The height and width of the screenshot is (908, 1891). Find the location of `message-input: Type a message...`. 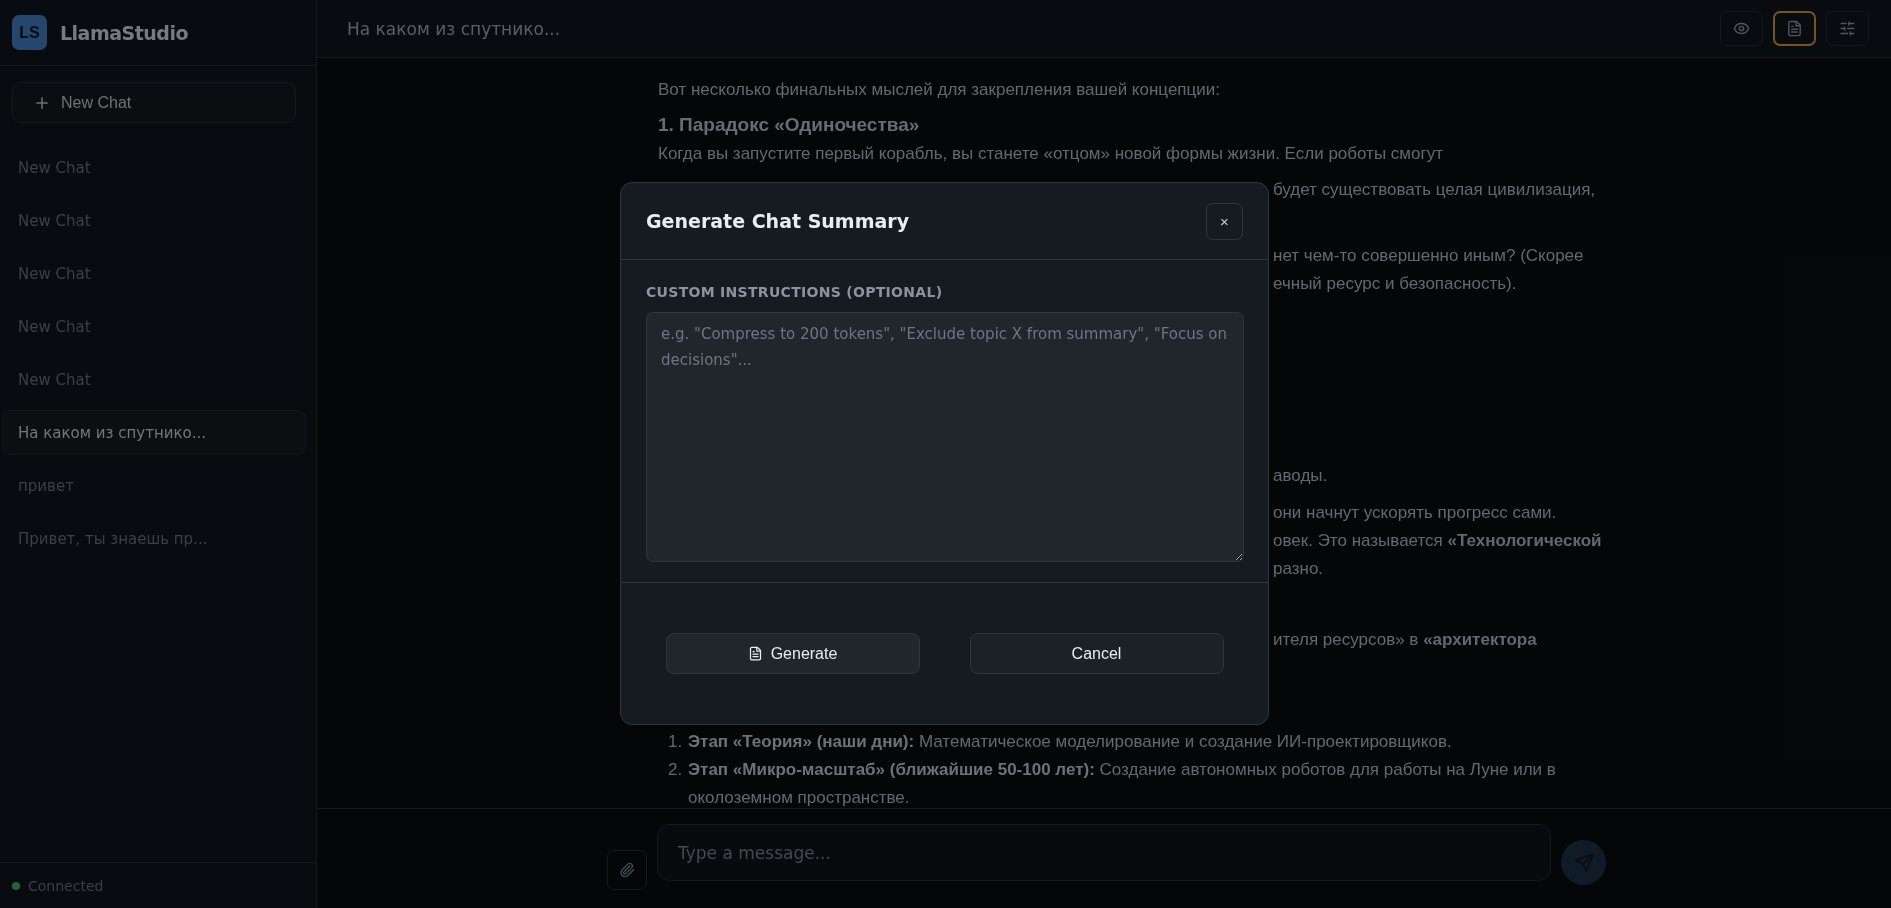

message-input: Type a message... is located at coordinates (1104, 852).